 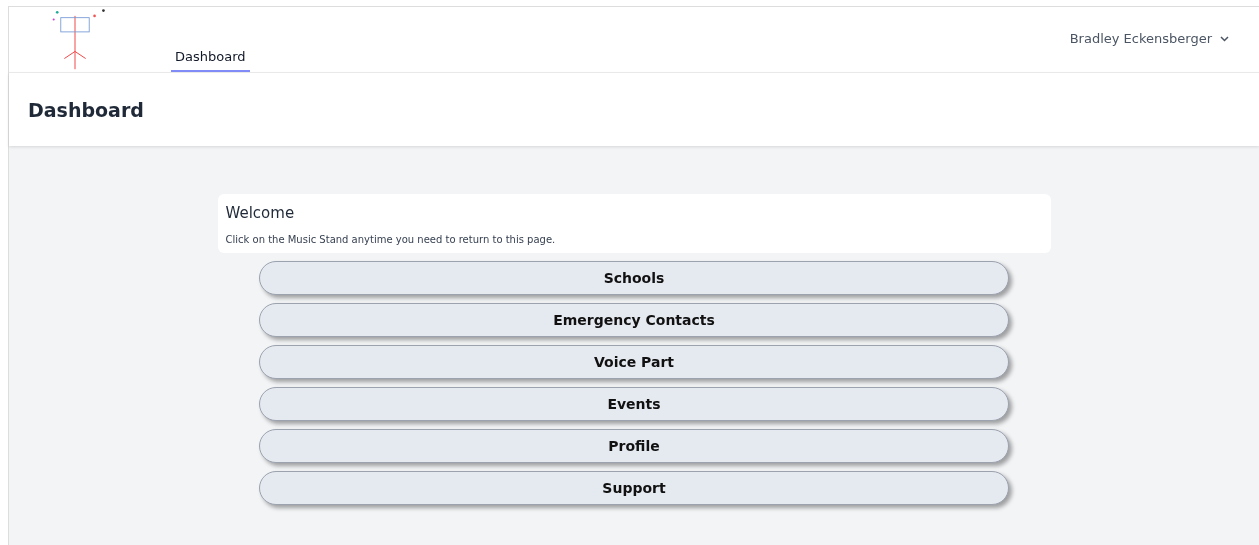 What do you see at coordinates (634, 446) in the screenshot?
I see `menu-button: Profile` at bounding box center [634, 446].